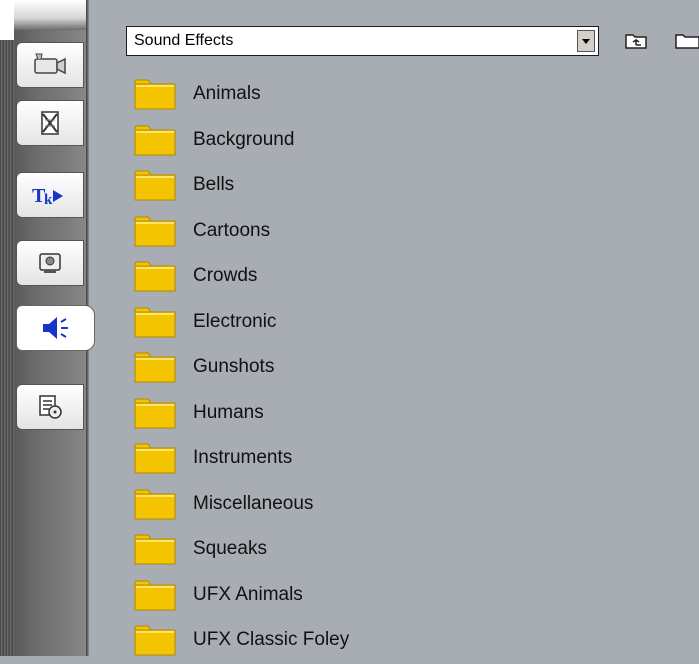  What do you see at coordinates (284, 323) in the screenshot?
I see `folder-item: Electronic` at bounding box center [284, 323].